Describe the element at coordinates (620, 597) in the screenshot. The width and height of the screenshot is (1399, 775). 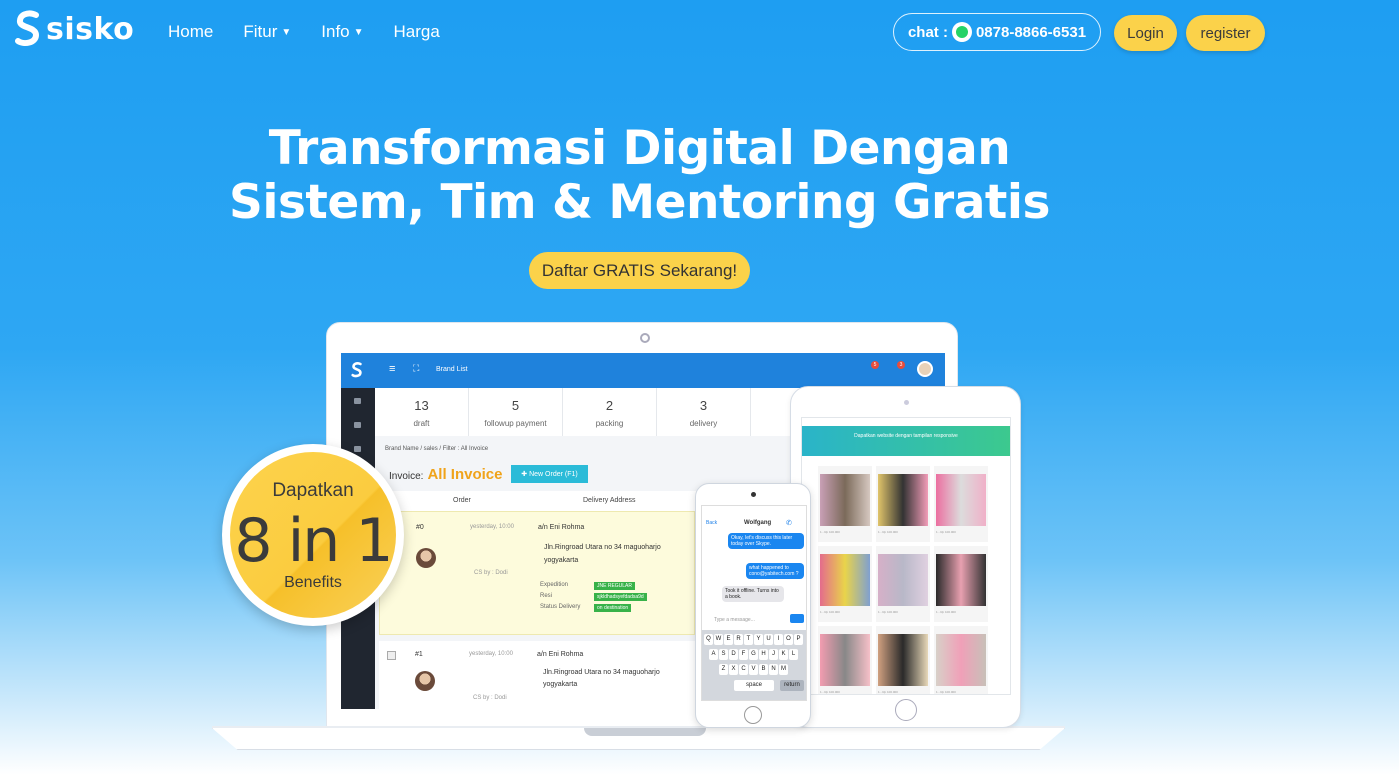
I see `resi-tag: sjkldhadsyefdadsa9d` at that location.